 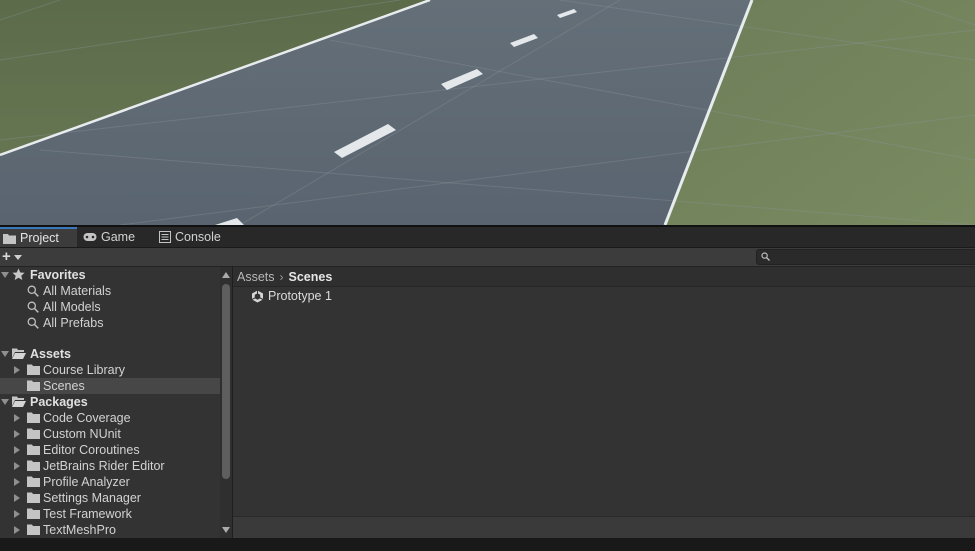 I want to click on tree-header-packages: Packages, so click(x=110, y=402).